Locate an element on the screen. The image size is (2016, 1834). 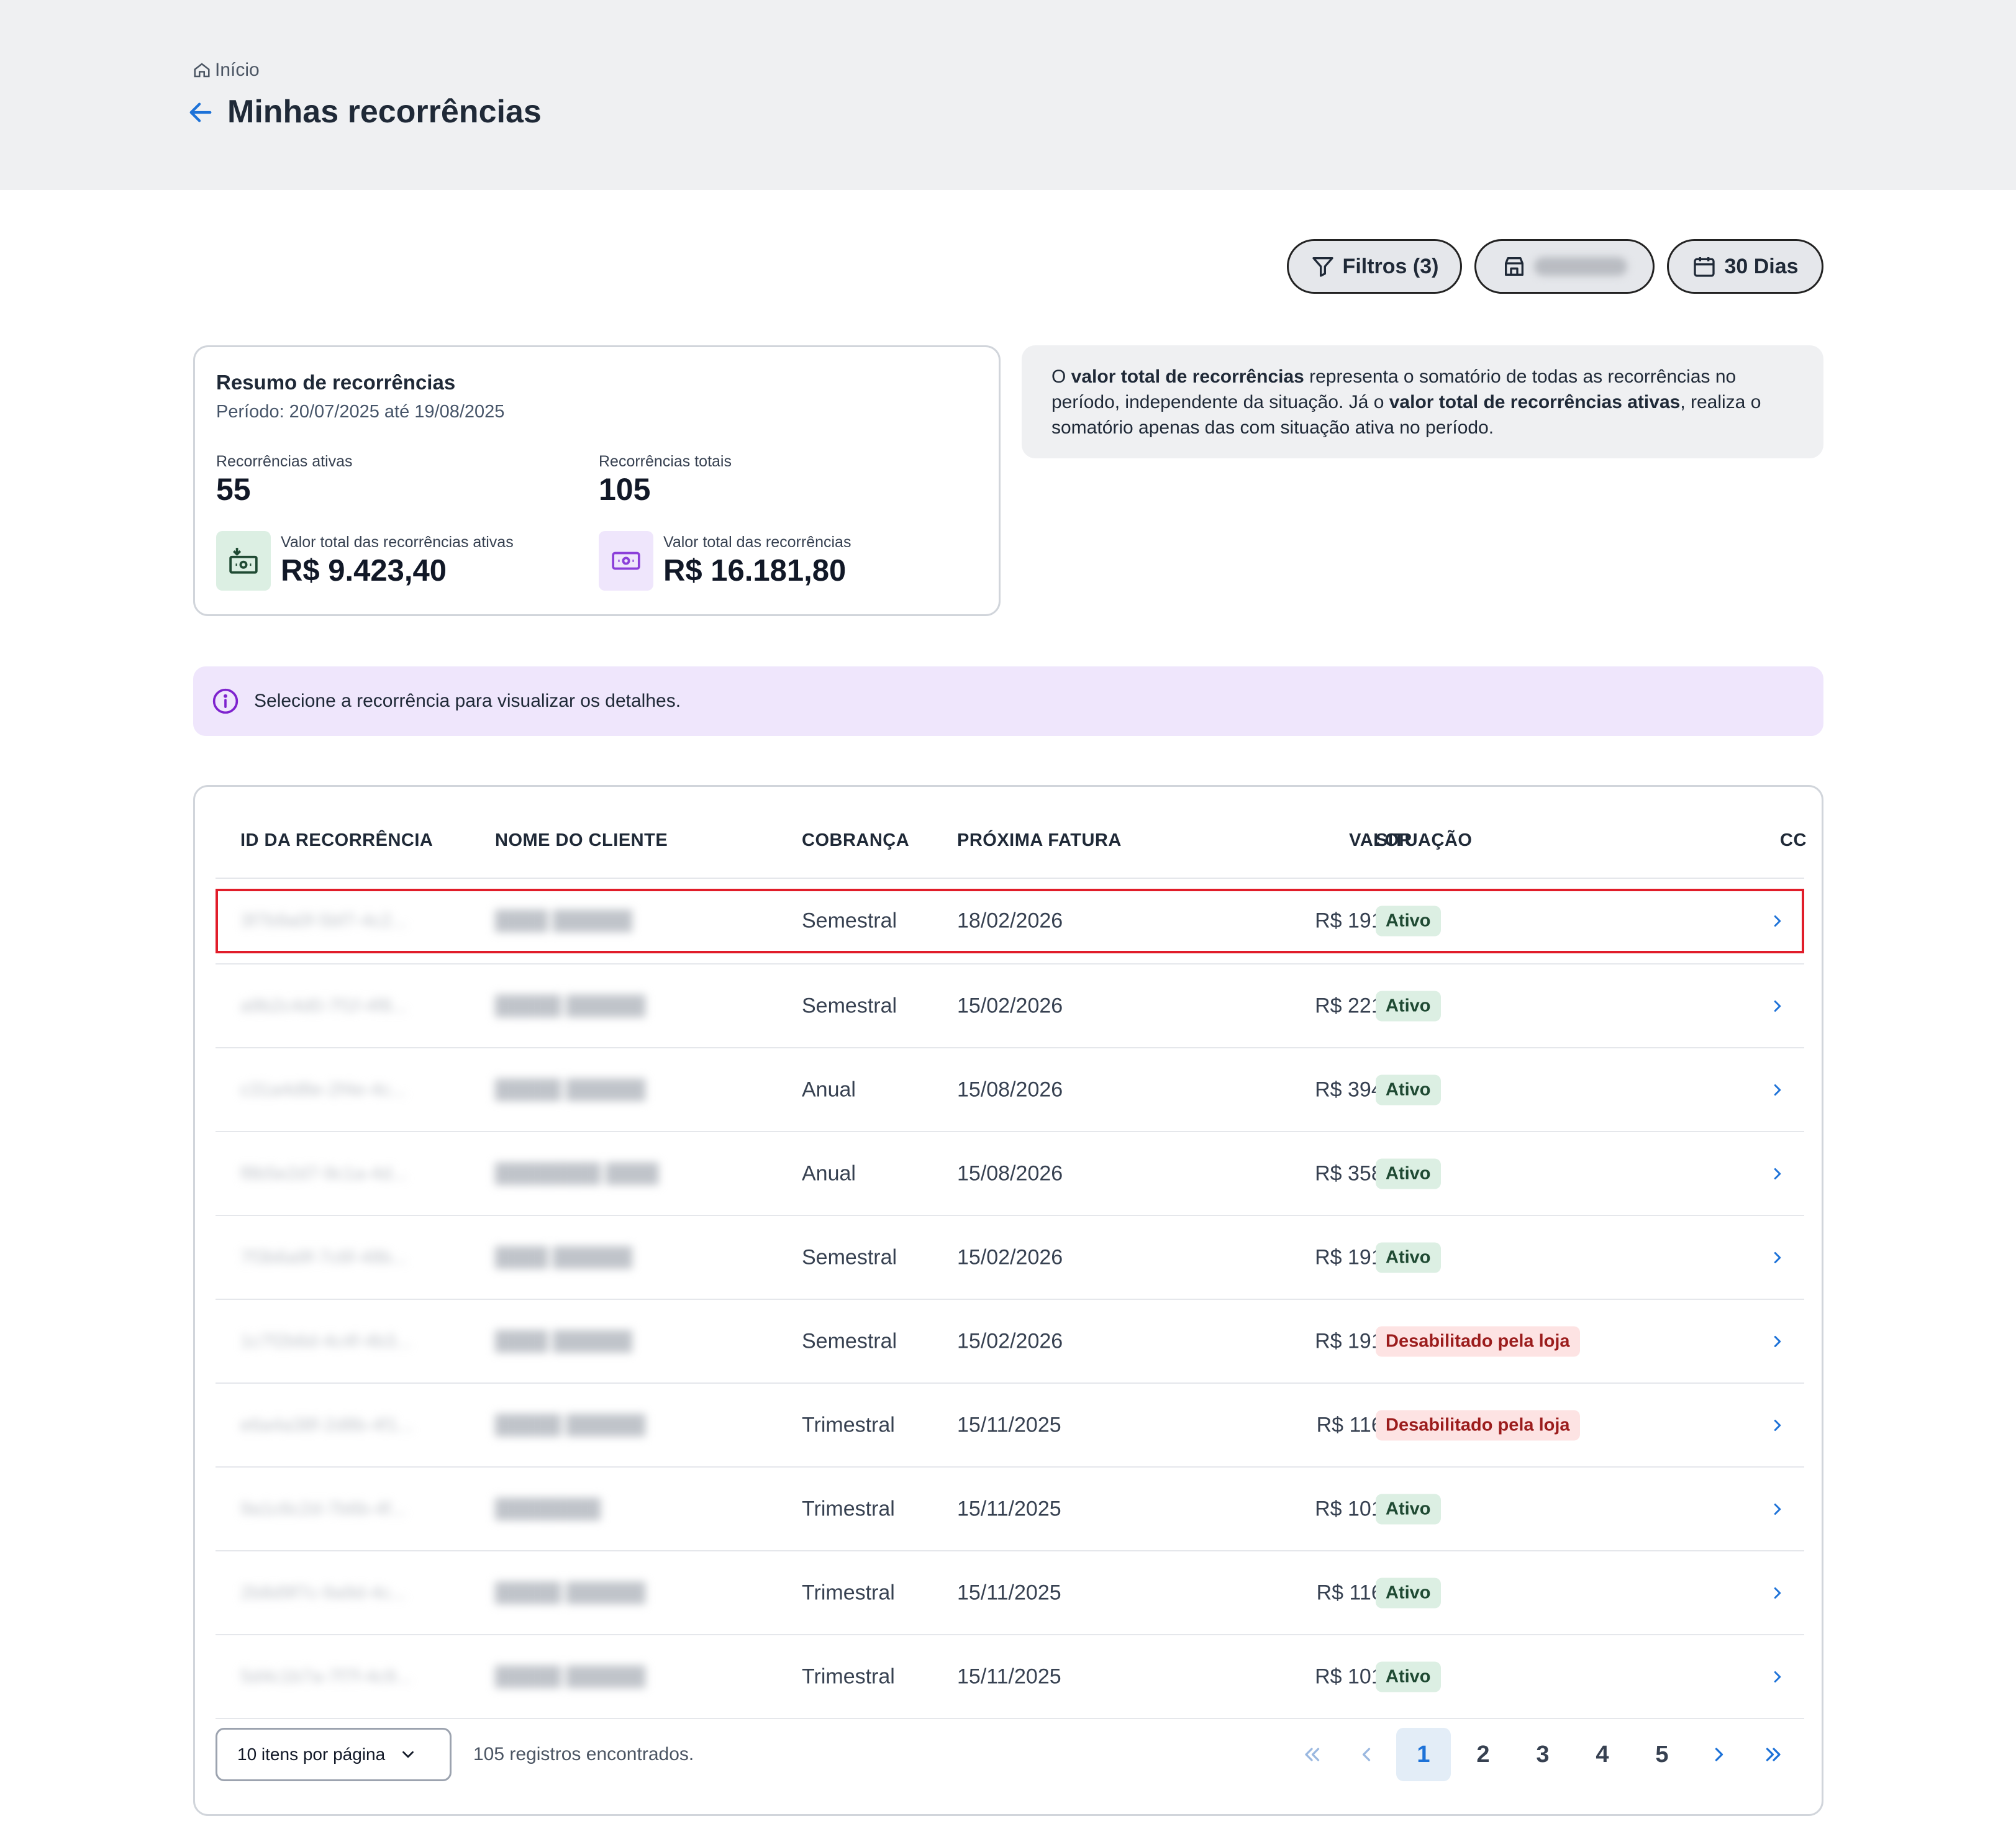
page-button-5: 5 is located at coordinates (1662, 1754).